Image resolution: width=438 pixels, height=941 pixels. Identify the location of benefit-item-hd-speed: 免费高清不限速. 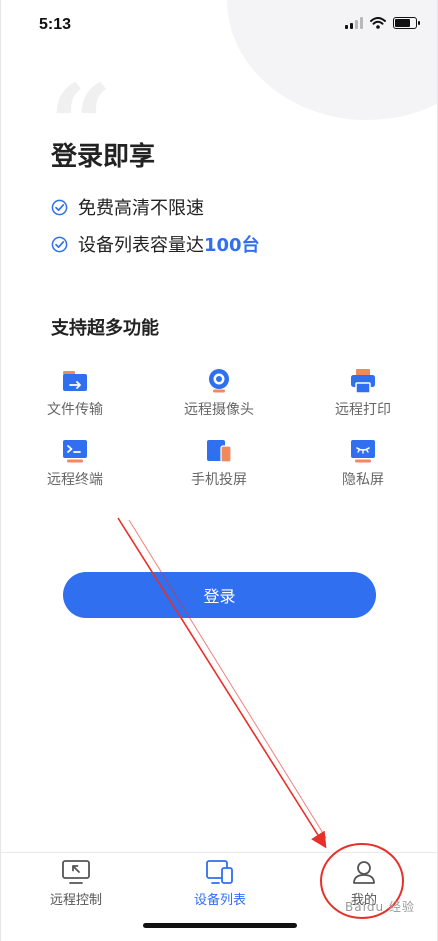
(127, 207).